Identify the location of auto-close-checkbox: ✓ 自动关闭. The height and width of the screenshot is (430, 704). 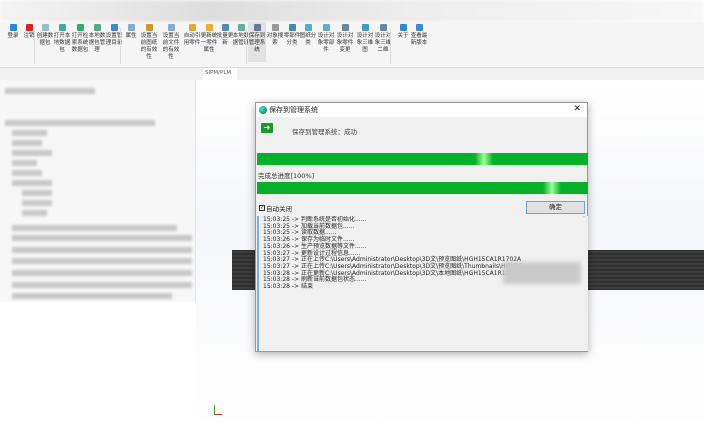
(275, 208).